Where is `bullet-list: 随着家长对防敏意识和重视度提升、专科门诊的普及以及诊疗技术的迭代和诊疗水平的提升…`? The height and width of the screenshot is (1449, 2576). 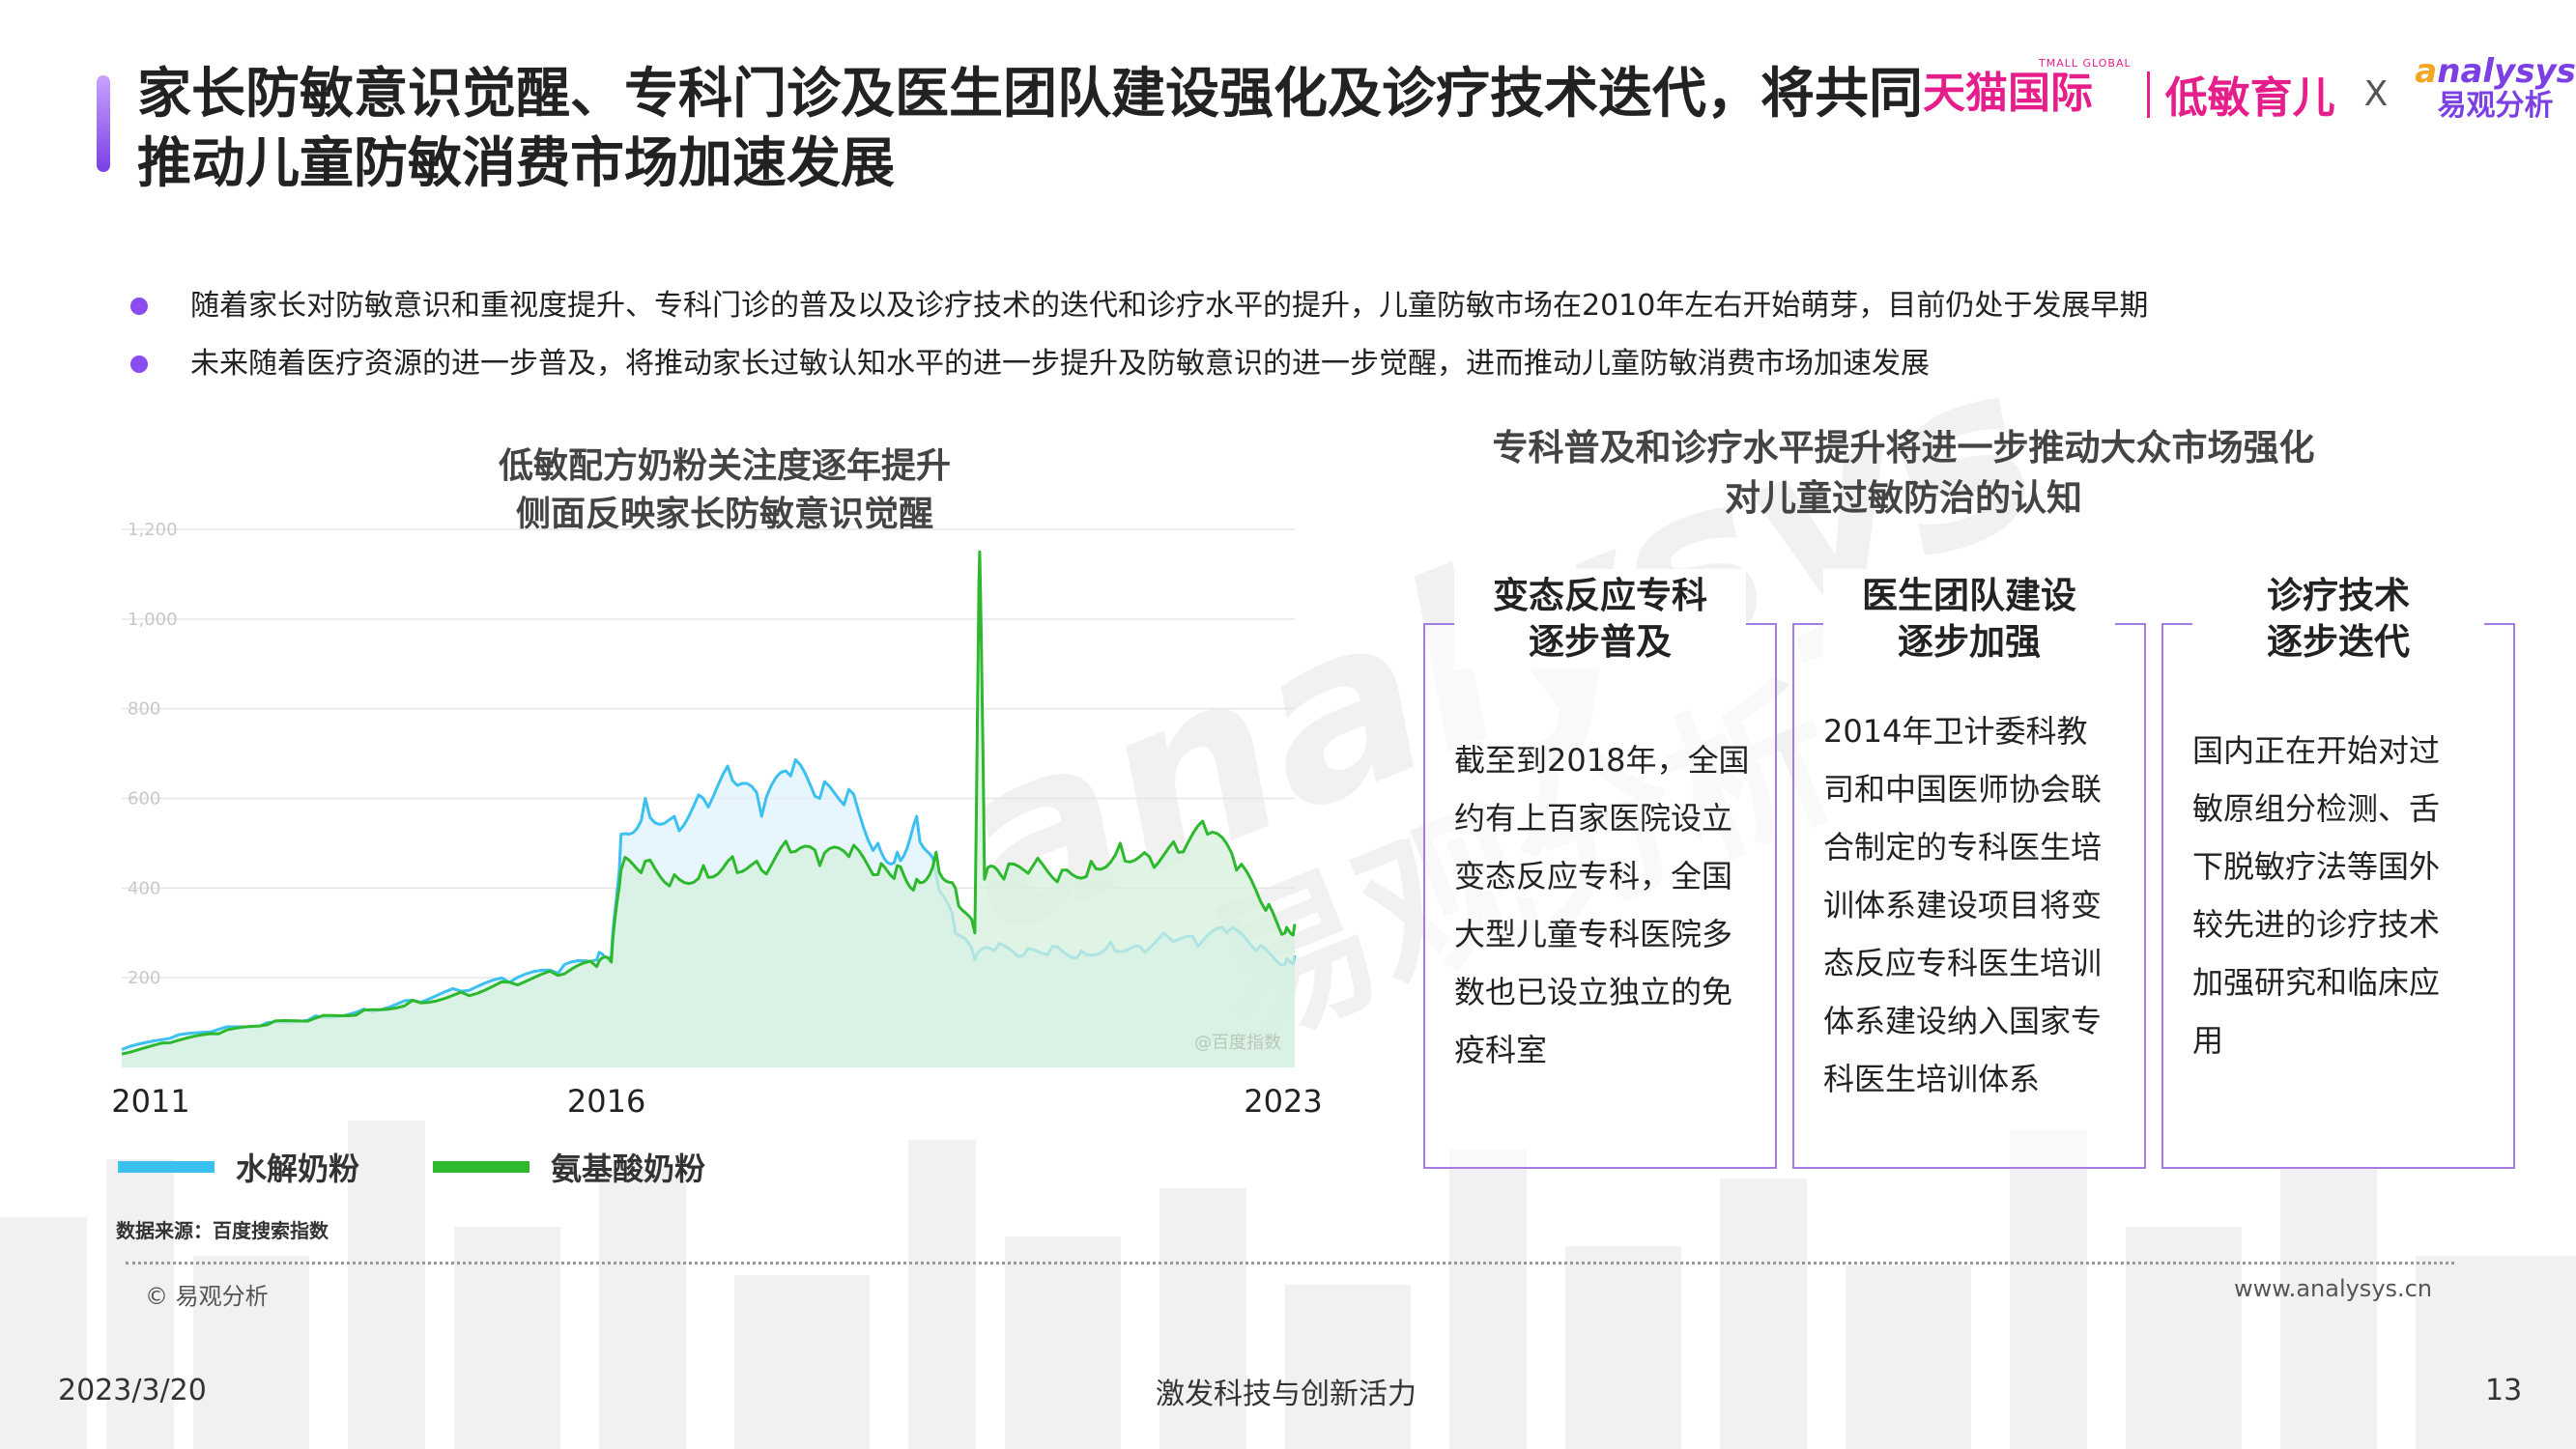 bullet-list: 随着家长对防敏意识和重视度提升、专科门诊的普及以及诊疗技术的迭代和诊疗水平的提升… is located at coordinates (1289, 343).